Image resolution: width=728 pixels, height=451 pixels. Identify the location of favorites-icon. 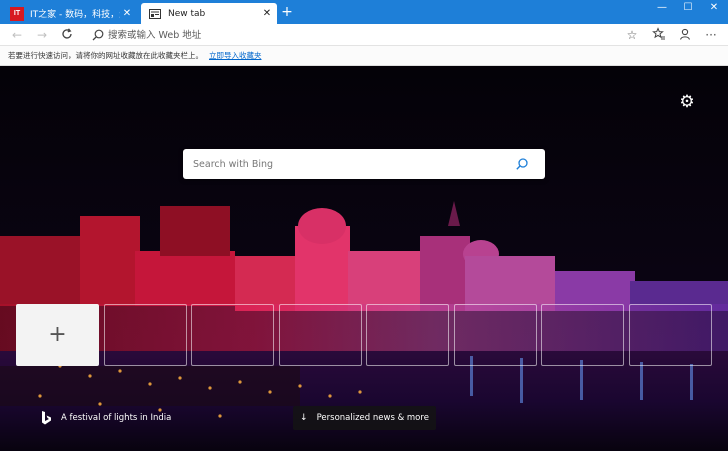
(659, 35).